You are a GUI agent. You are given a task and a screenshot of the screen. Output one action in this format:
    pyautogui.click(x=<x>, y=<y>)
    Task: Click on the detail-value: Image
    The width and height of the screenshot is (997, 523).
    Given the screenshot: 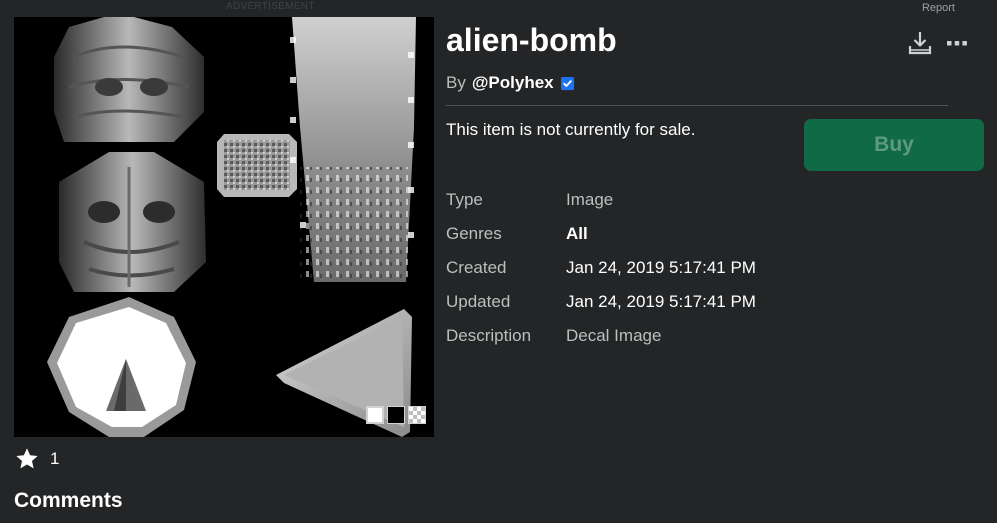 What is the action you would take?
    pyautogui.click(x=590, y=199)
    